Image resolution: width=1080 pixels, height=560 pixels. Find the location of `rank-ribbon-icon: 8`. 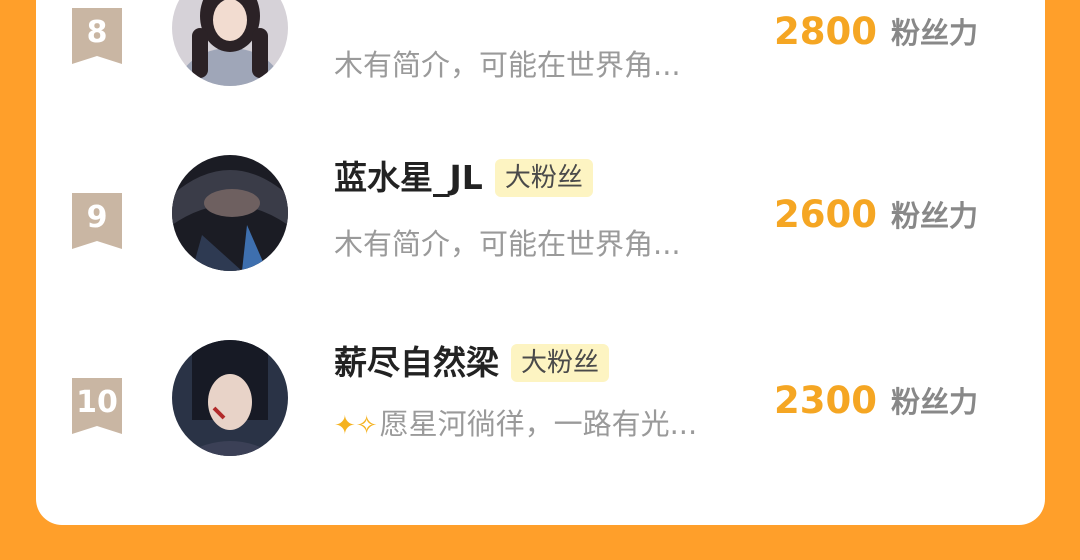

rank-ribbon-icon: 8 is located at coordinates (97, 38).